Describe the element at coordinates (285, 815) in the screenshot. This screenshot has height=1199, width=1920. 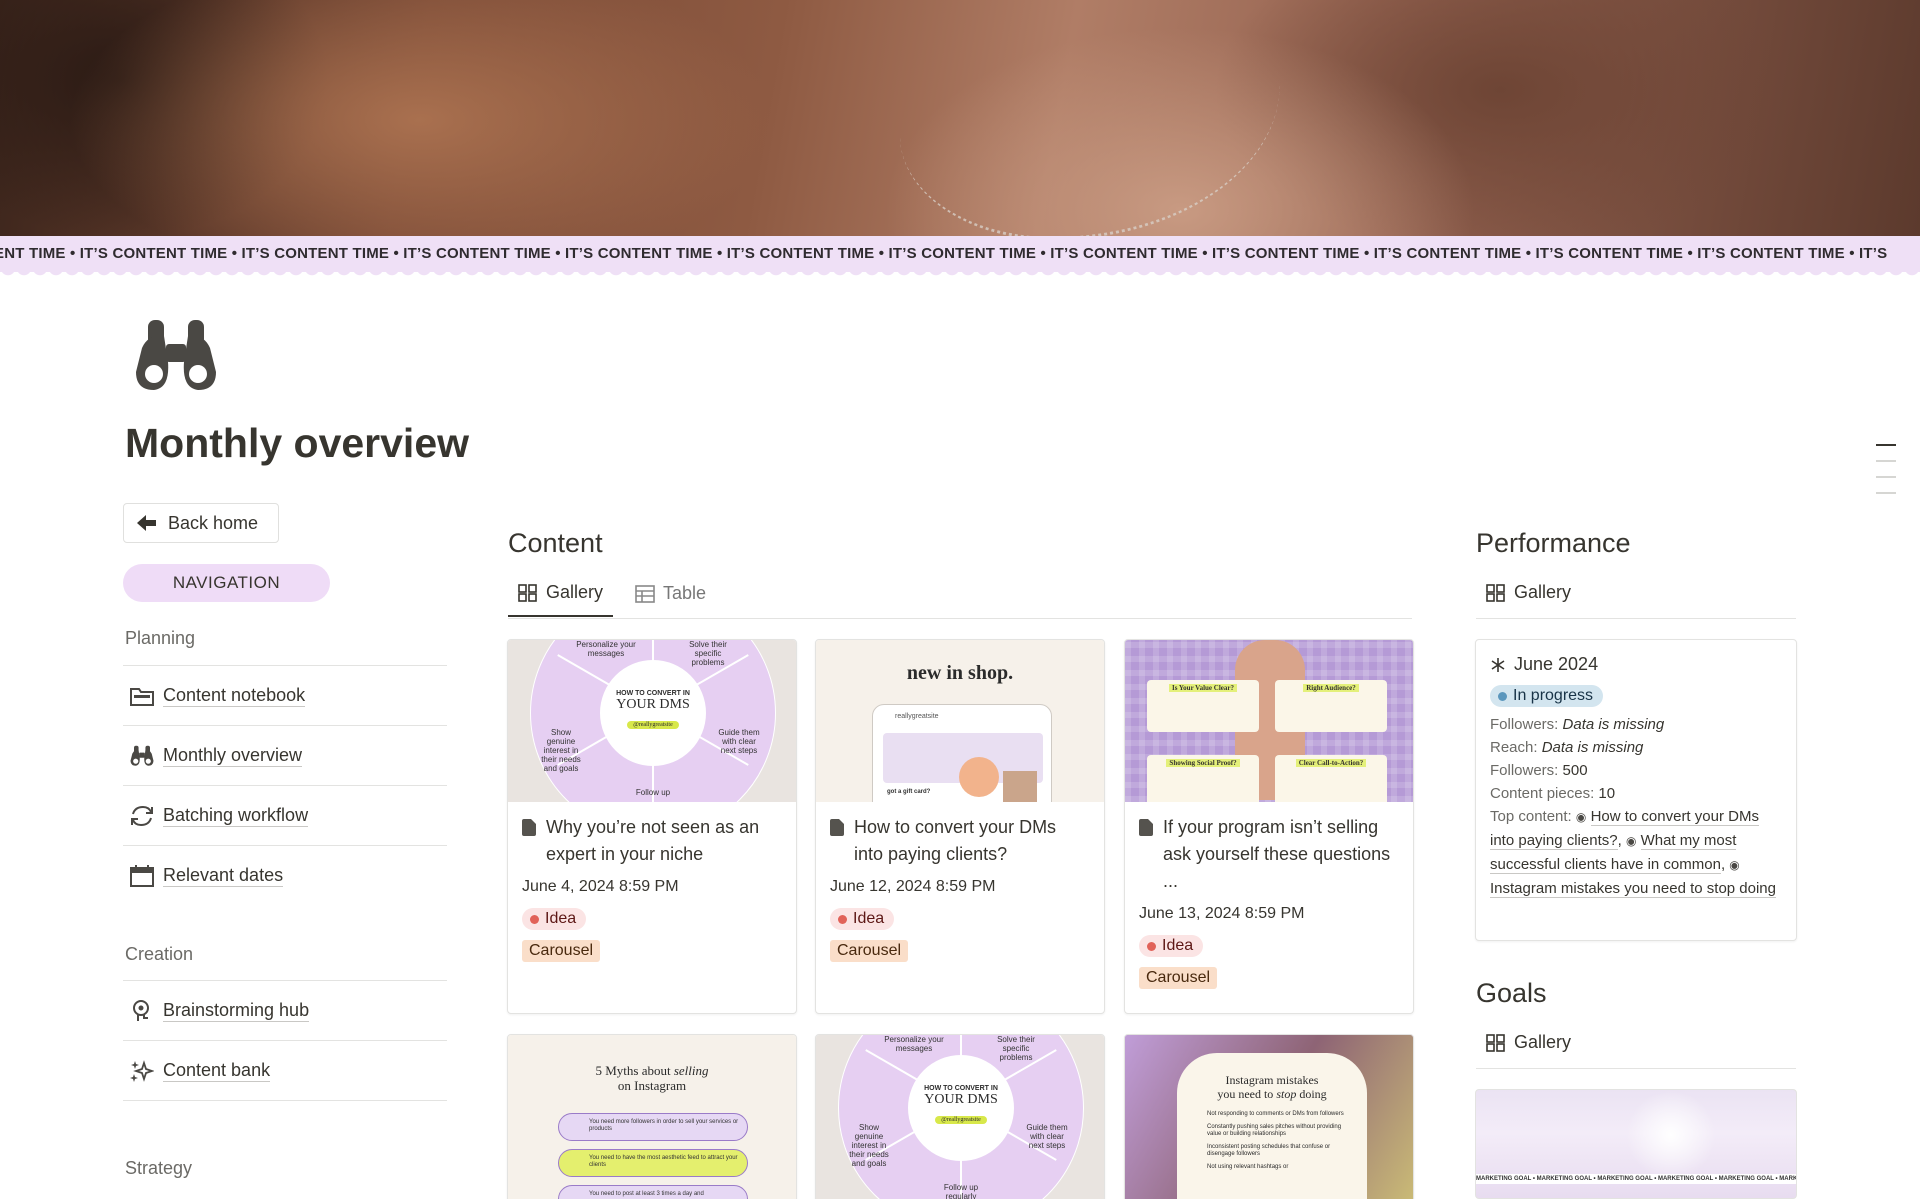
I see `nav-item-batching-workflow: Batching workflow` at that location.